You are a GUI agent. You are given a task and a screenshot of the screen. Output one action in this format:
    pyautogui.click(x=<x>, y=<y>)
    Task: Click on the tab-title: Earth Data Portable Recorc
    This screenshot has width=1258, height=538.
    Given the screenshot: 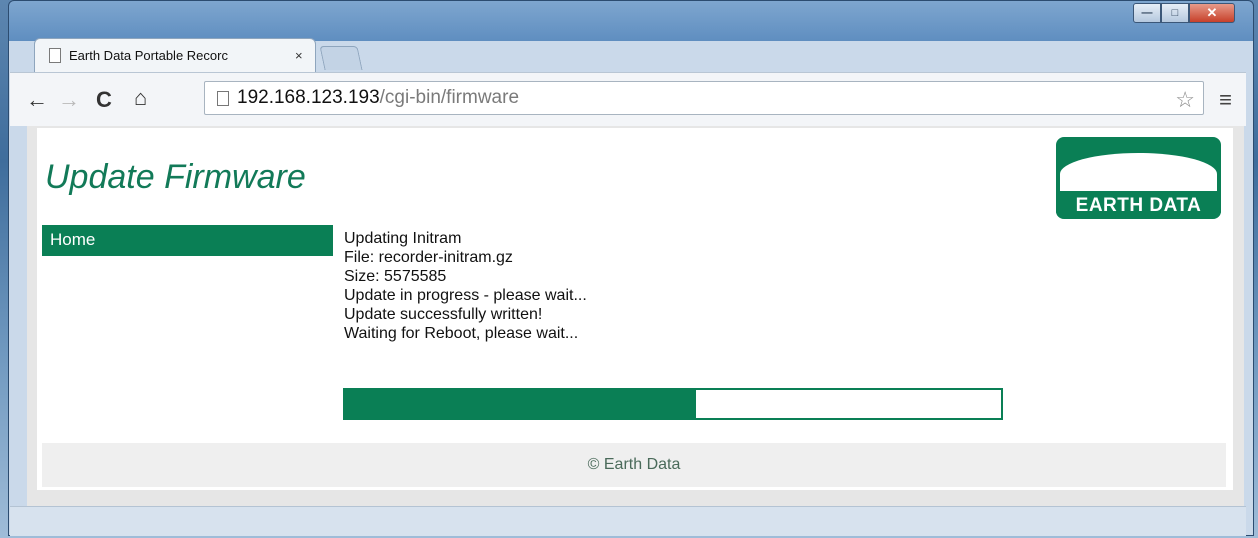 What is the action you would take?
    pyautogui.click(x=148, y=55)
    